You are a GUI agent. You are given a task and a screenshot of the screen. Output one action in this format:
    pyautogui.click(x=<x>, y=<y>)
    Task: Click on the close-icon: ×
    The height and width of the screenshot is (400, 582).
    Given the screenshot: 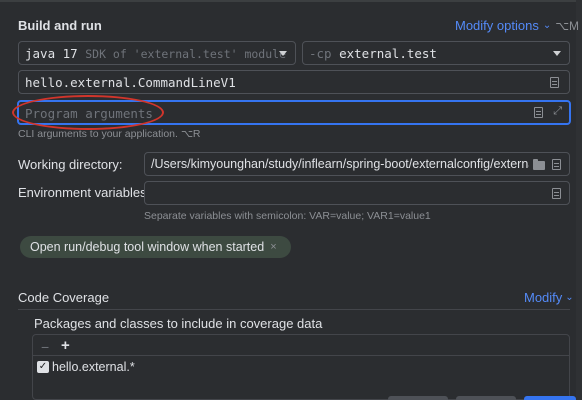 What is the action you would take?
    pyautogui.click(x=273, y=247)
    